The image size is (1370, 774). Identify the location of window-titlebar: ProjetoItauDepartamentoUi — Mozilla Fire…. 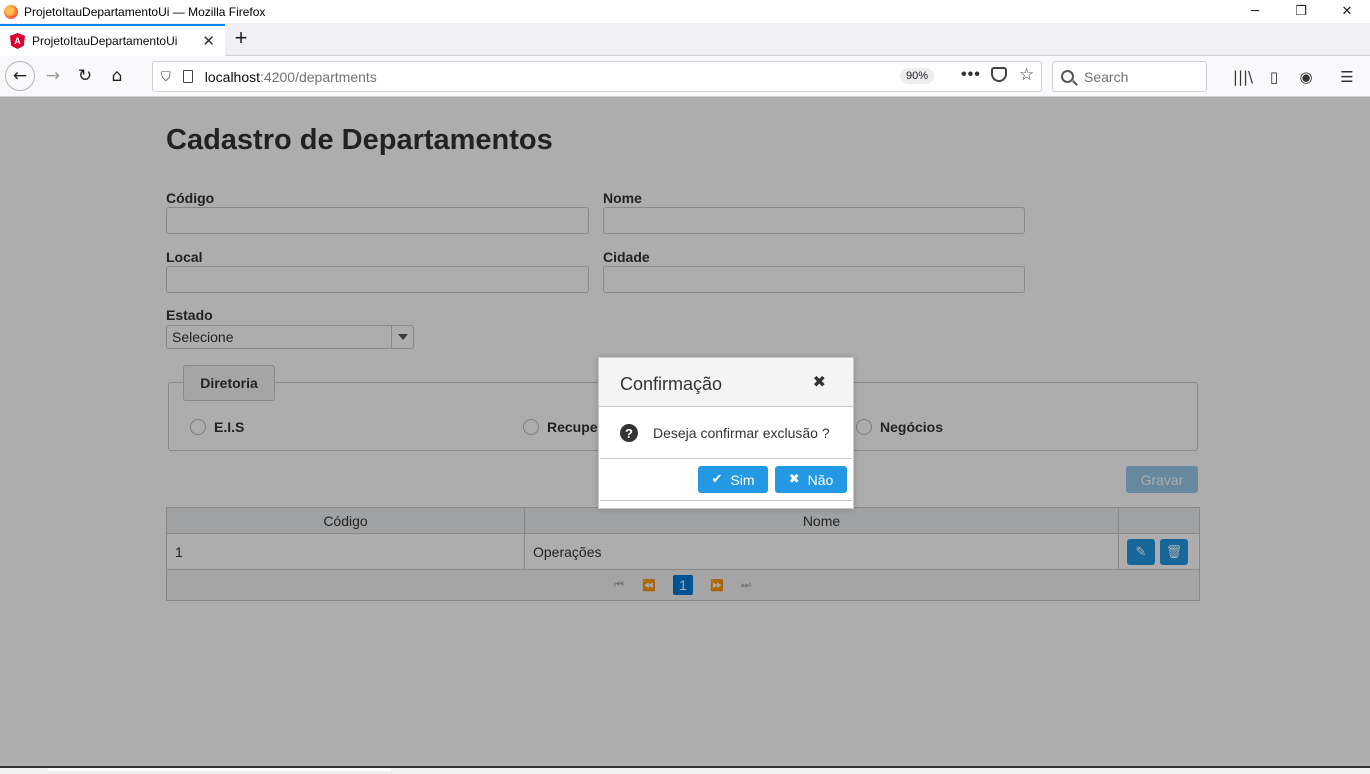
(685, 11).